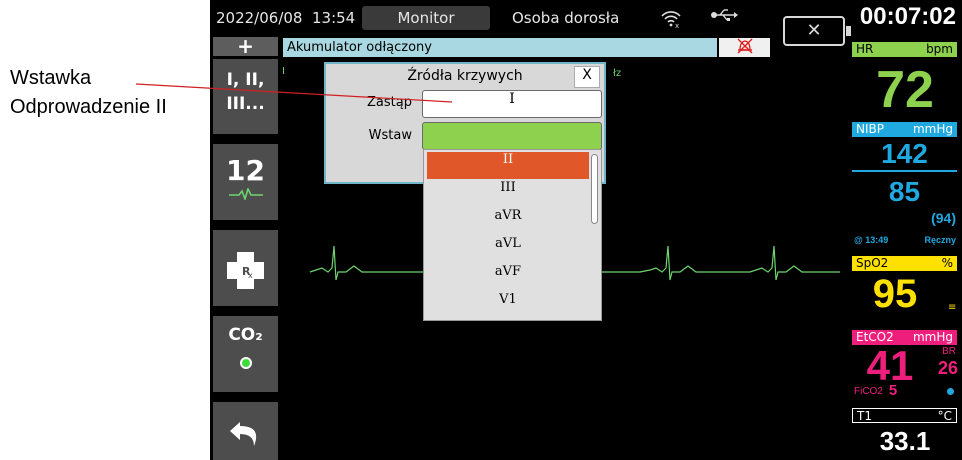 The width and height of the screenshot is (962, 460). I want to click on lead-options-list: II III aVR aVL aVF V1, so click(512, 235).